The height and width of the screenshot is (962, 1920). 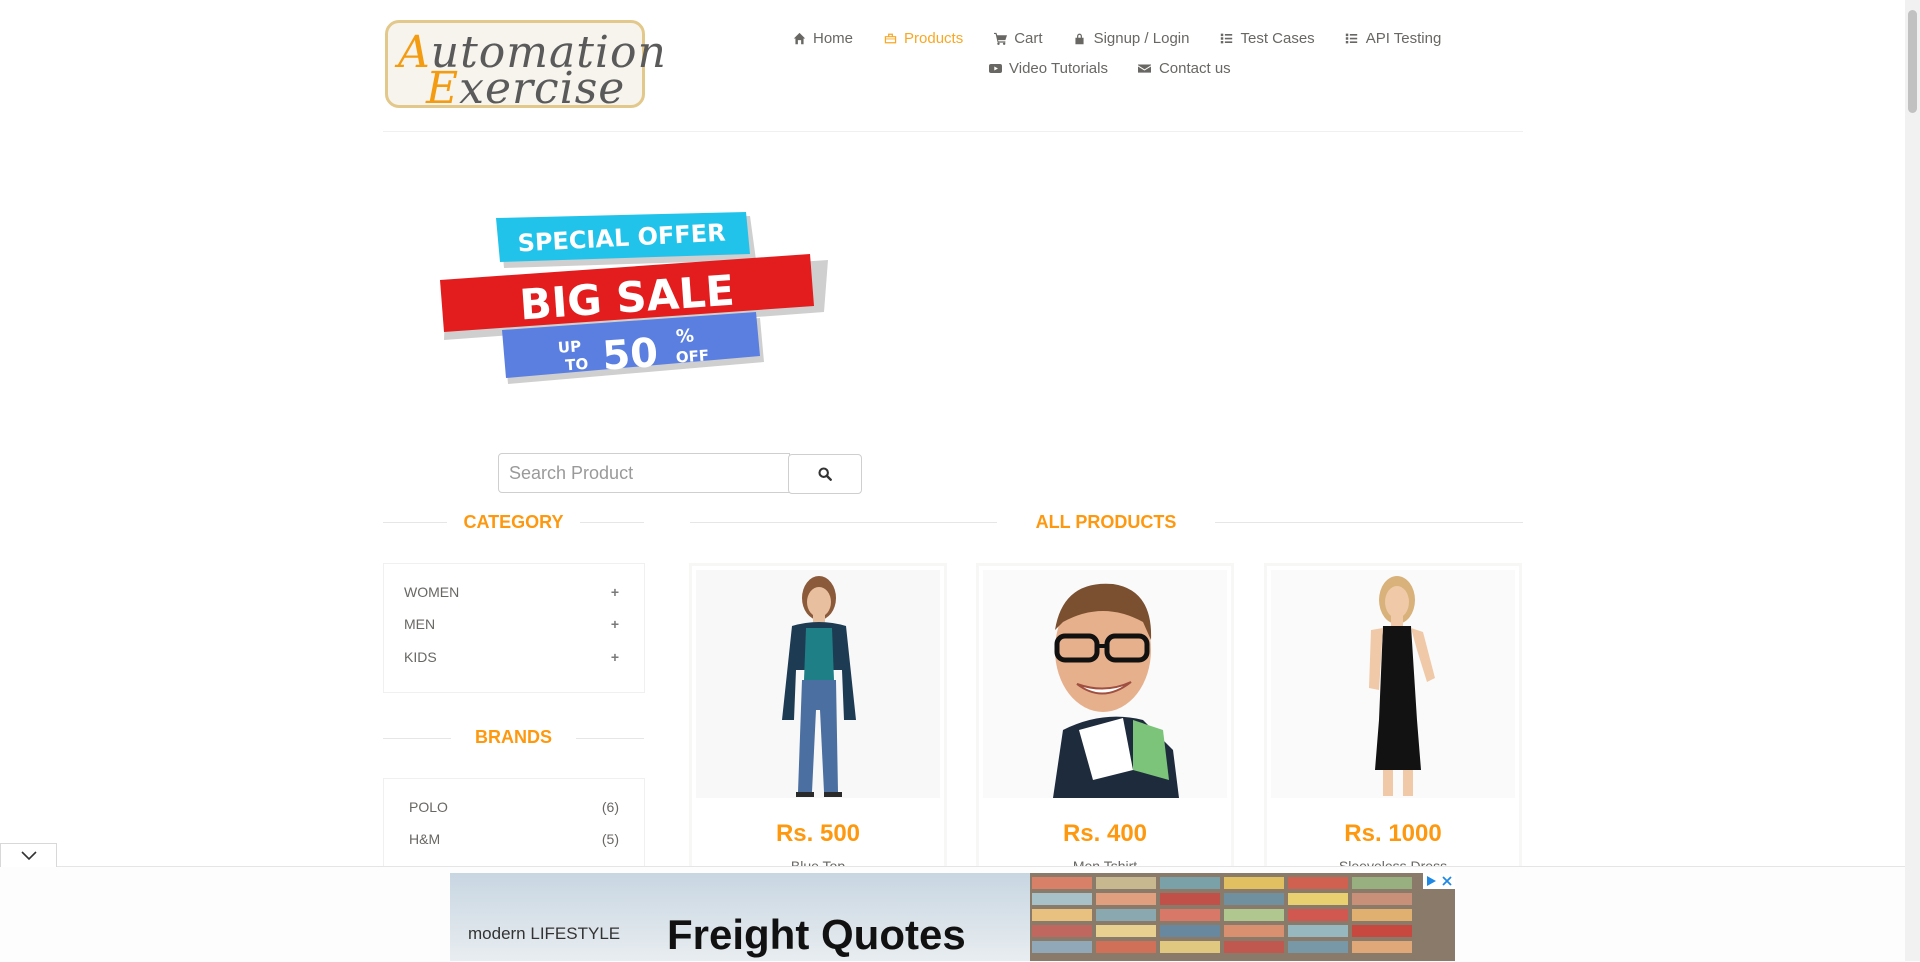 What do you see at coordinates (1403, 38) in the screenshot?
I see `nav-api-testing-label: API Testing` at bounding box center [1403, 38].